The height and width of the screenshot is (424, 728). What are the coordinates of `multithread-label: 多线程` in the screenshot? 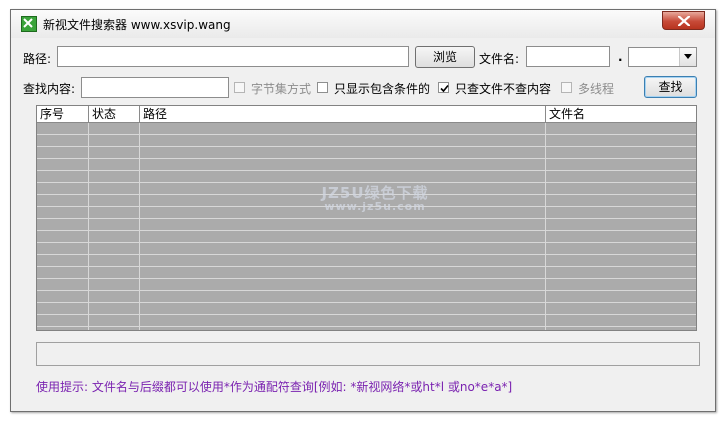 It's located at (596, 89).